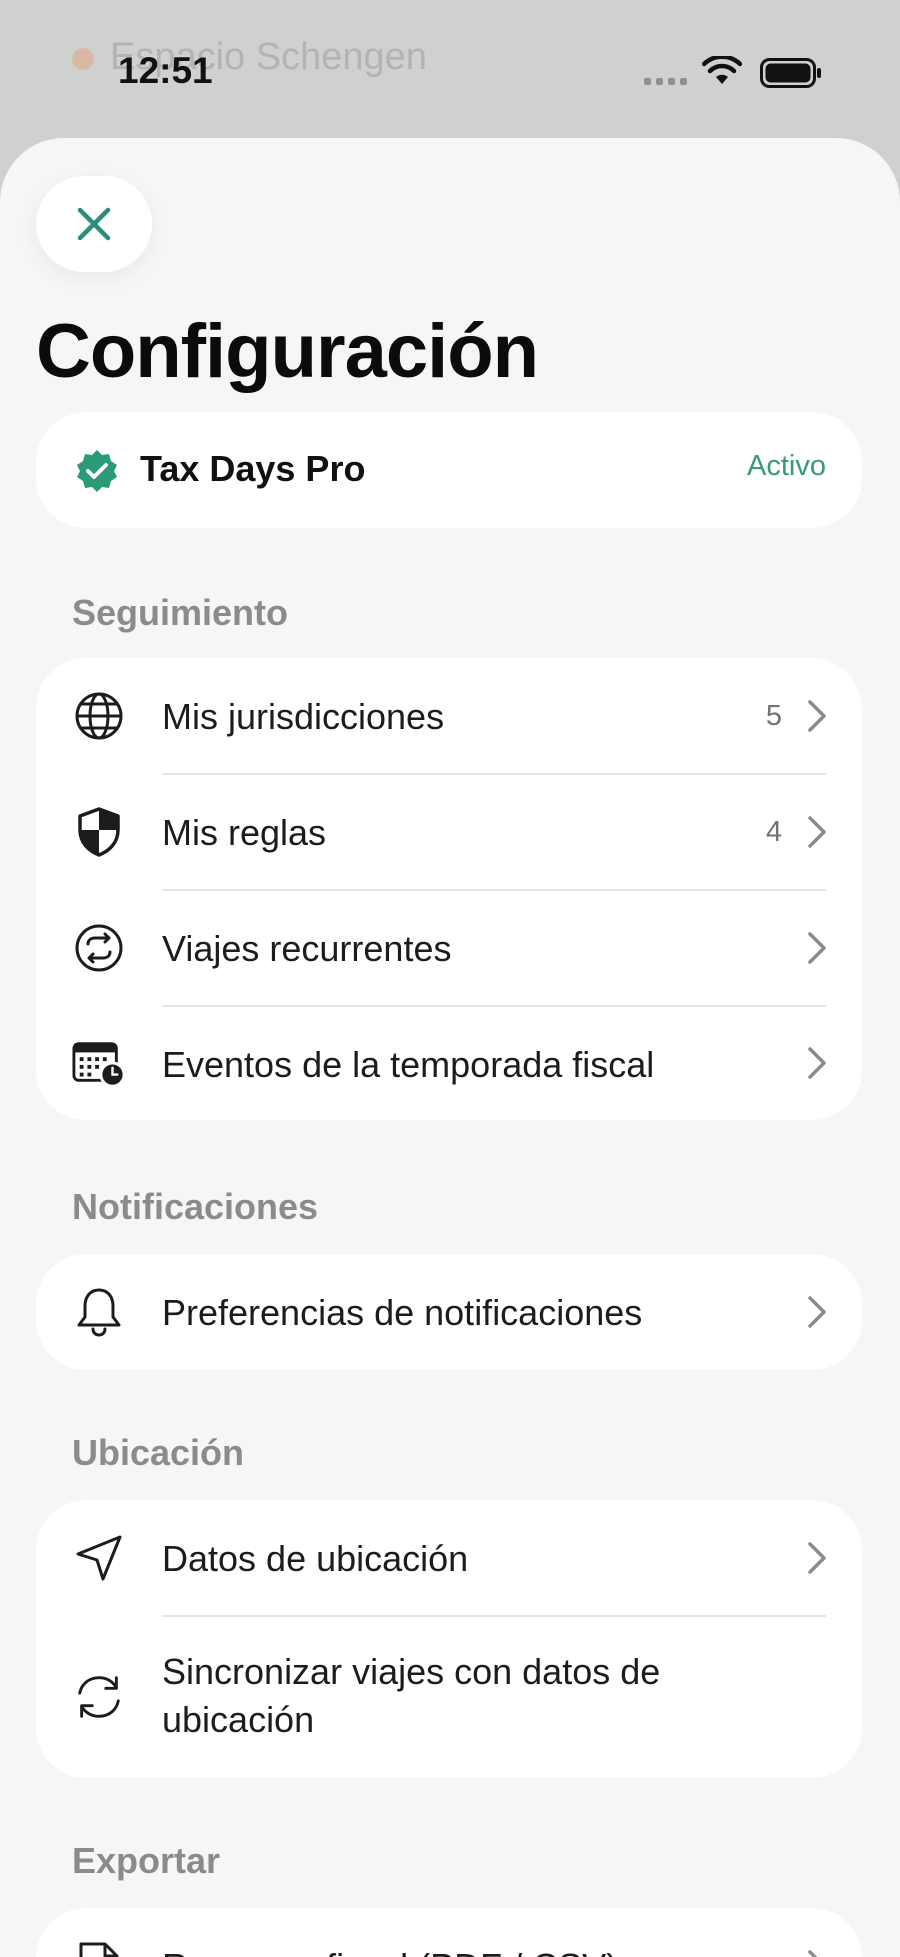  I want to click on status-time: 12:51, so click(165, 70).